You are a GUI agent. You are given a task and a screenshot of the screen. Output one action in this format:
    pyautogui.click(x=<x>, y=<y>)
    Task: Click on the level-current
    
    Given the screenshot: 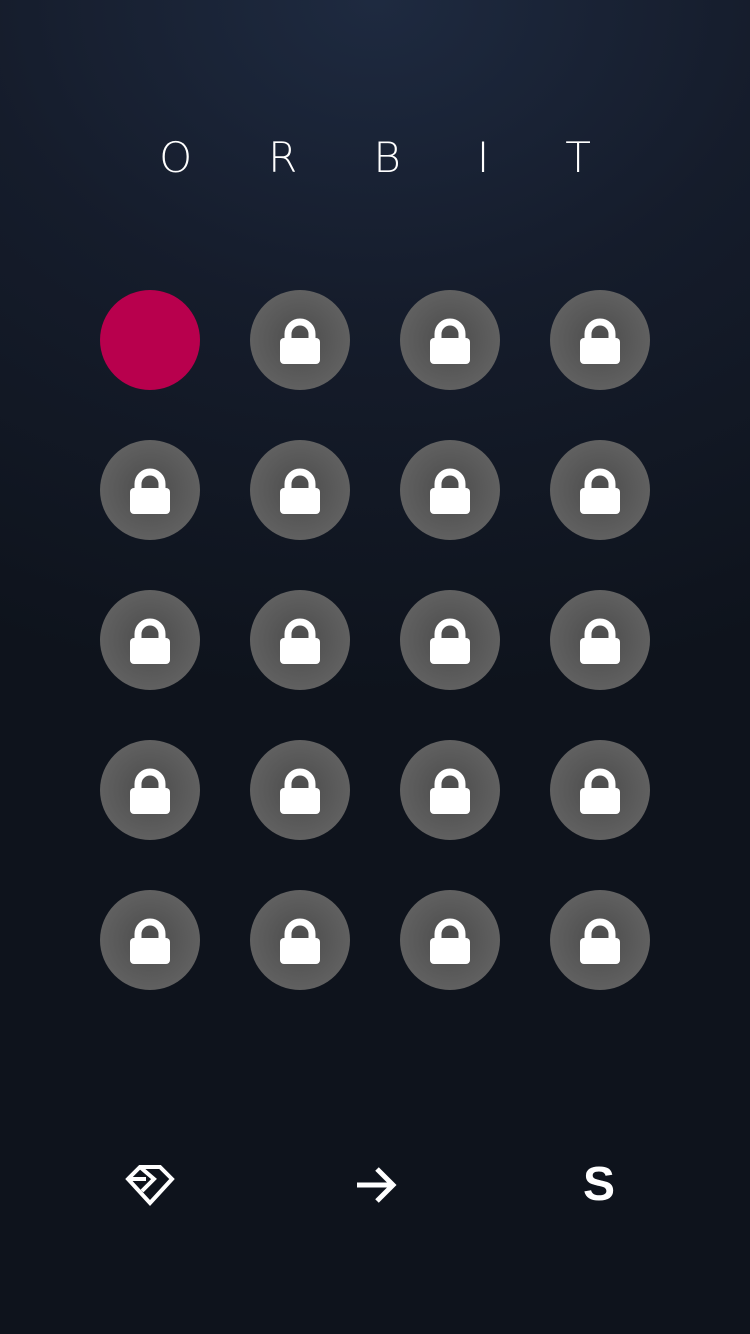 What is the action you would take?
    pyautogui.click(x=150, y=340)
    